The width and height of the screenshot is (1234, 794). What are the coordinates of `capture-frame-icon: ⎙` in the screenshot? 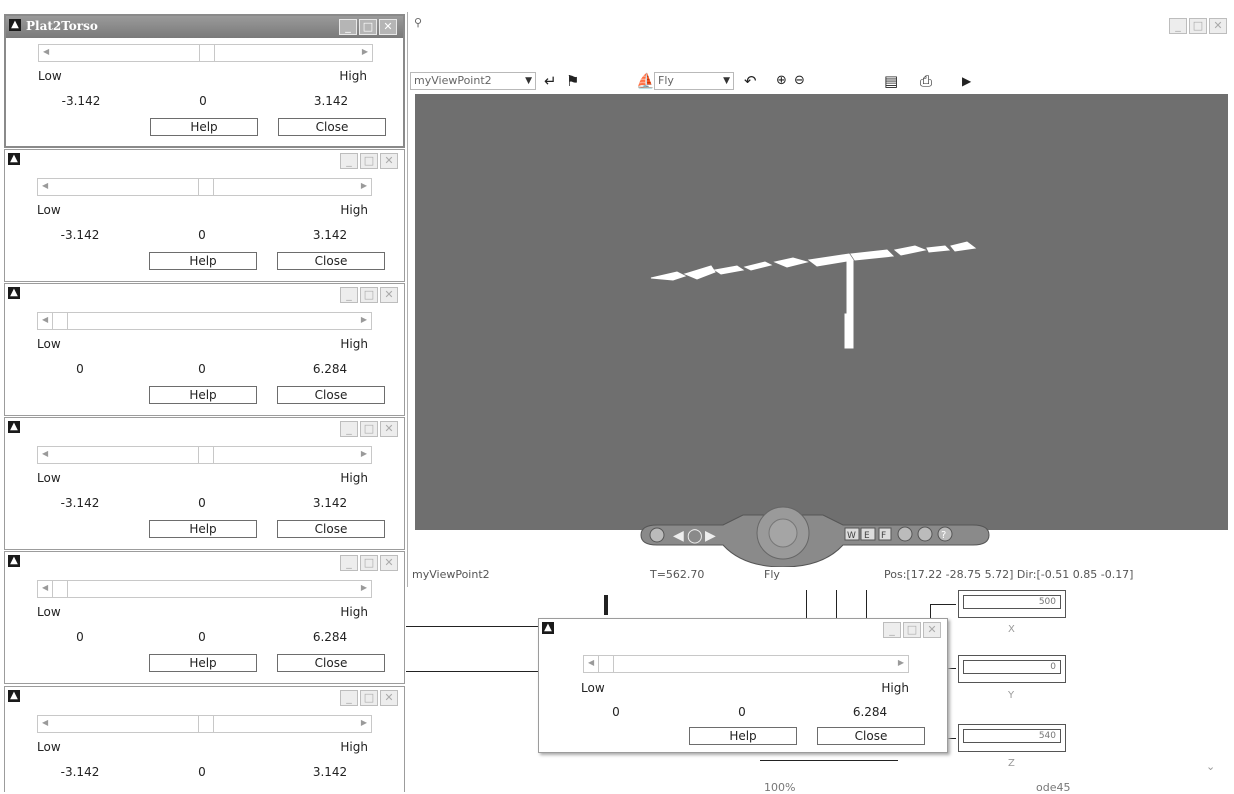 It's located at (926, 81).